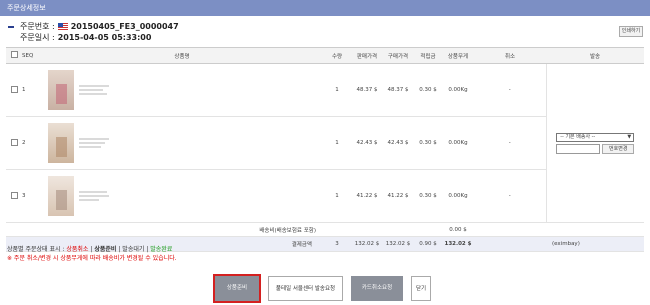 The width and height of the screenshot is (650, 305). I want to click on total-qty: 3, so click(337, 244).